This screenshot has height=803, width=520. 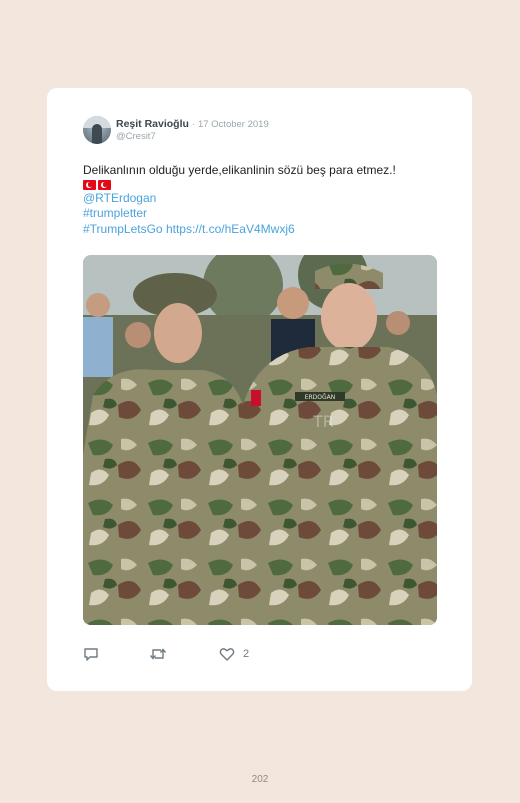 What do you see at coordinates (203, 656) in the screenshot?
I see `tweet-actions: 2` at bounding box center [203, 656].